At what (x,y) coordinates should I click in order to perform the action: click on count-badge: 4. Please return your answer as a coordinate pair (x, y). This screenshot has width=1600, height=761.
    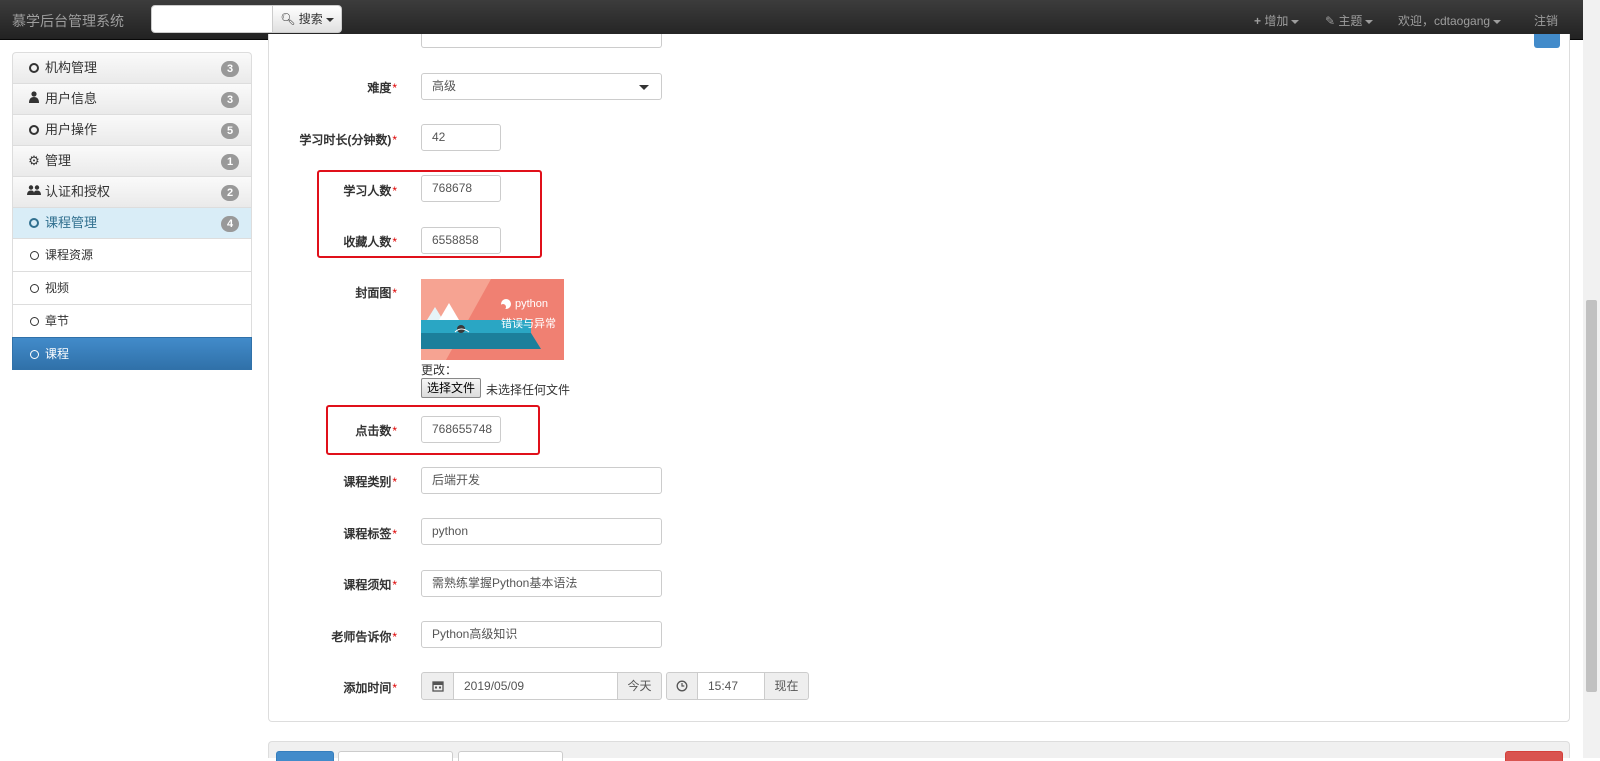
    Looking at the image, I should click on (230, 224).